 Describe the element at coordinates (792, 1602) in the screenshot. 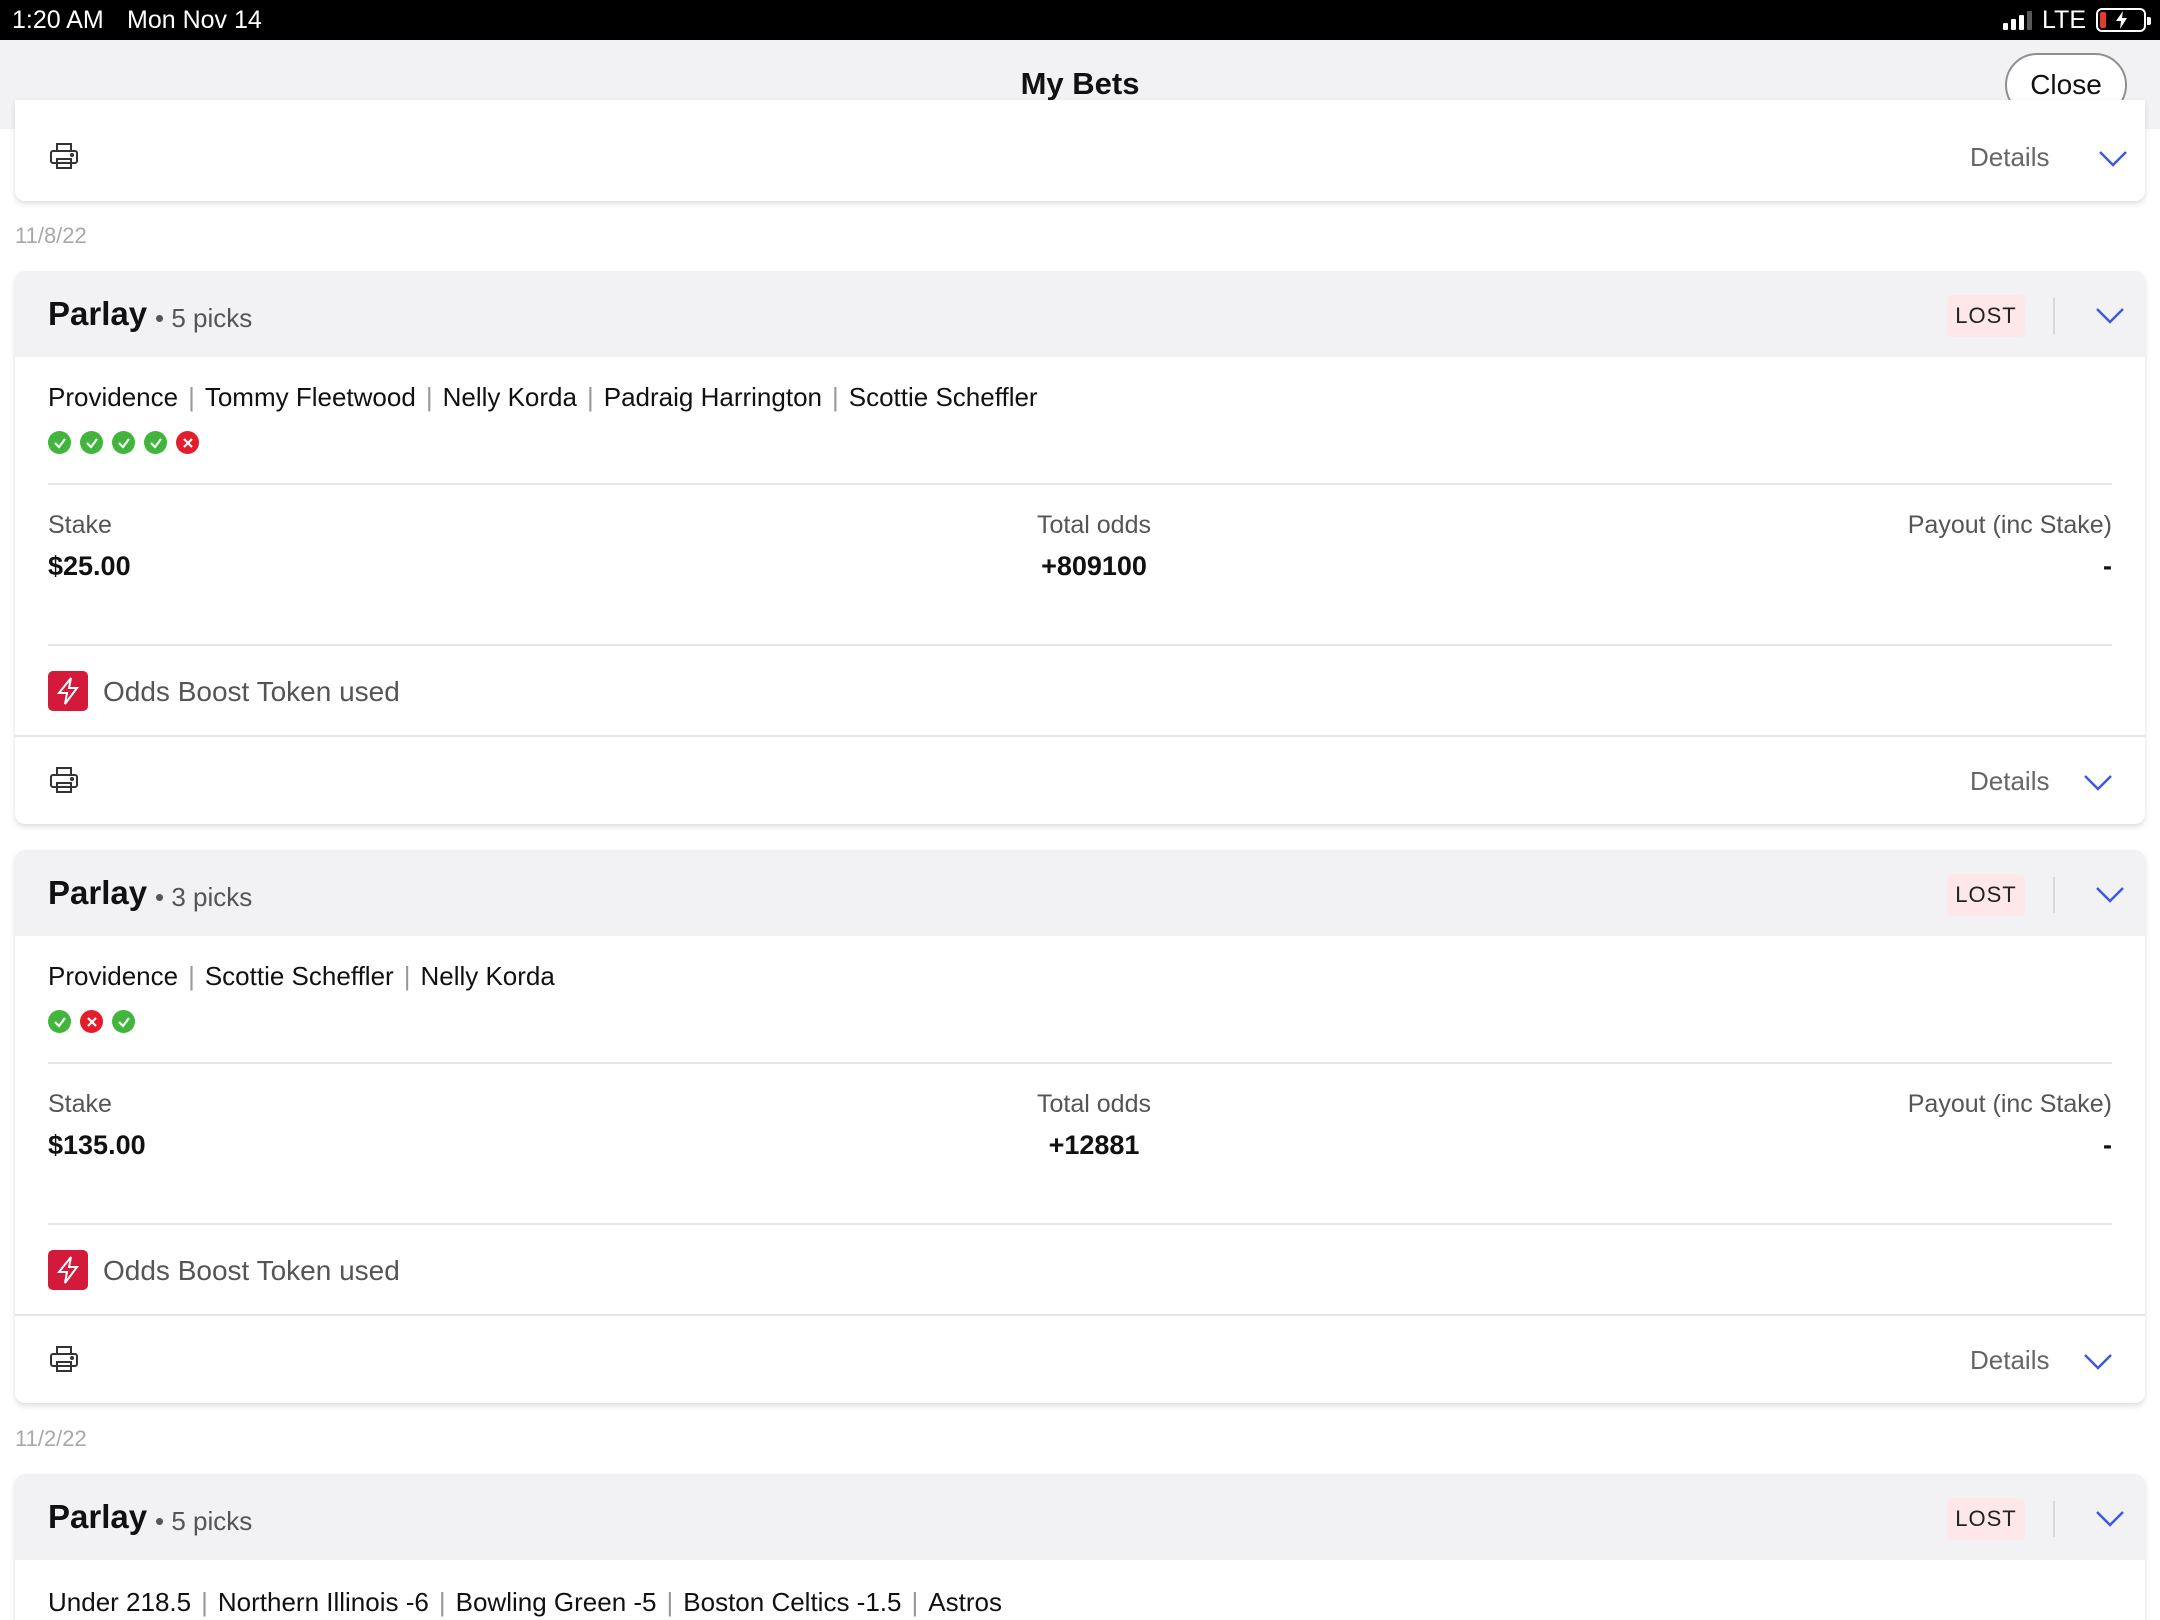

I see `leg-name: Boston Celtics -1.5` at that location.